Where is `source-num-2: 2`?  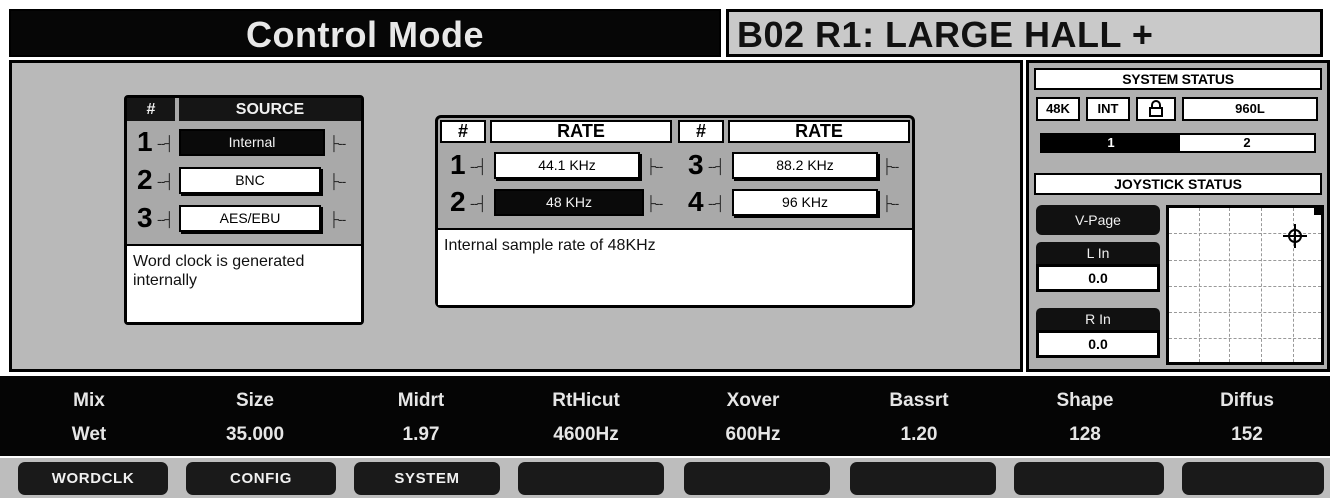
source-num-2: 2 is located at coordinates (145, 179).